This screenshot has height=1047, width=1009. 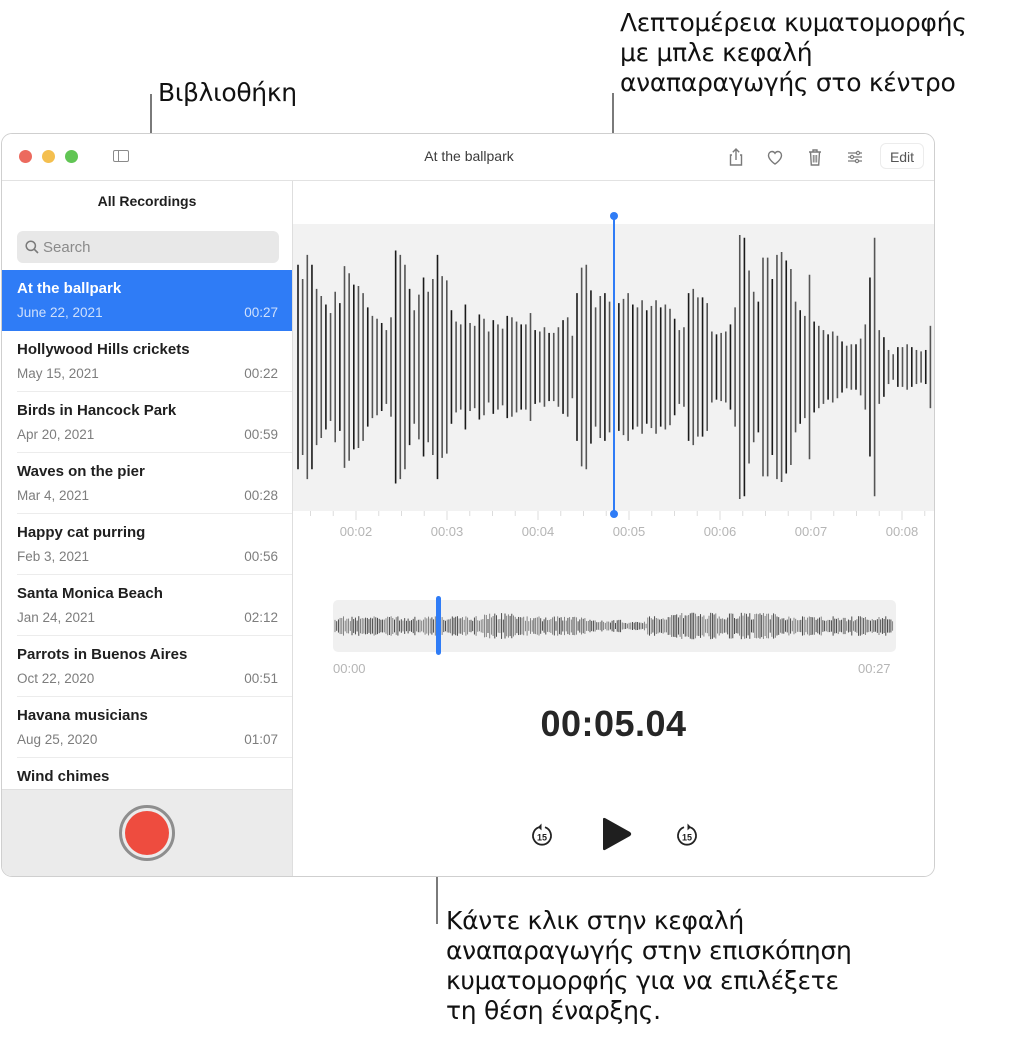 I want to click on recording-date: May 15, 2021, so click(x=58, y=373).